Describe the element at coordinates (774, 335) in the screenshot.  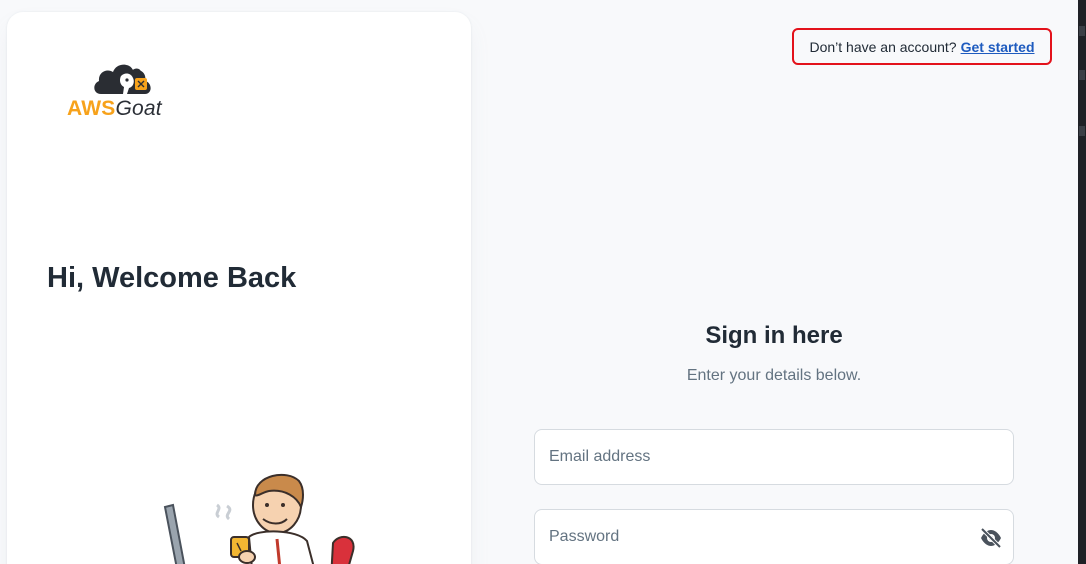
I see `signin-title: Sign in here` at that location.